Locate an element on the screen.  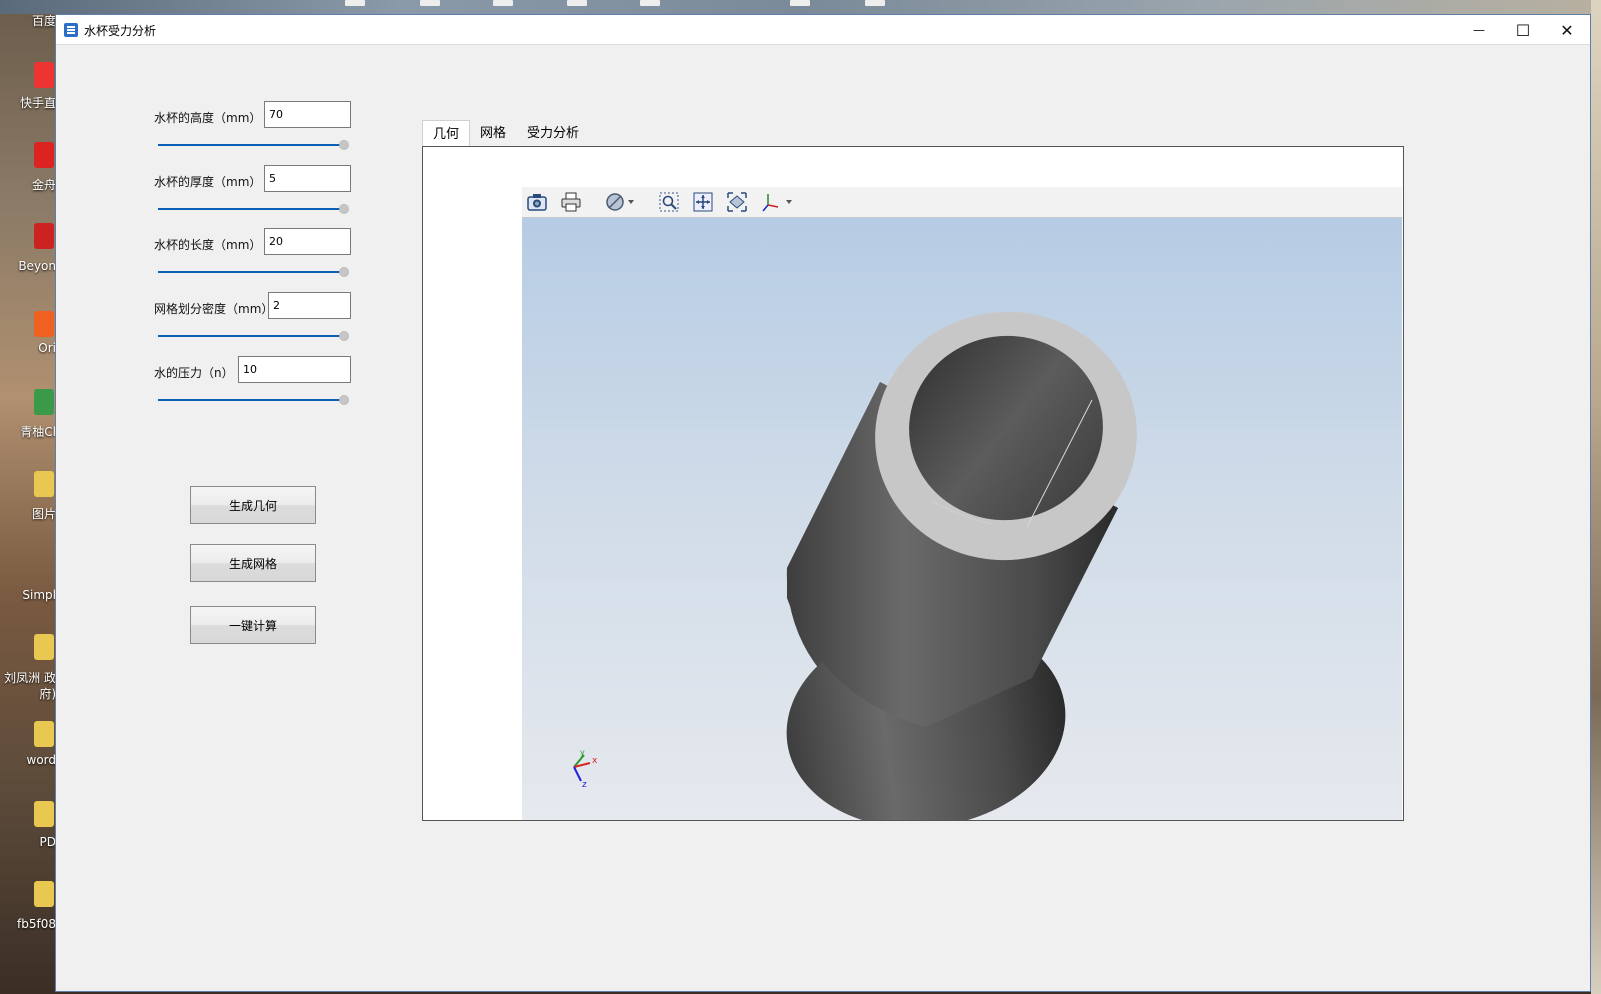
print-icon is located at coordinates (571, 202).